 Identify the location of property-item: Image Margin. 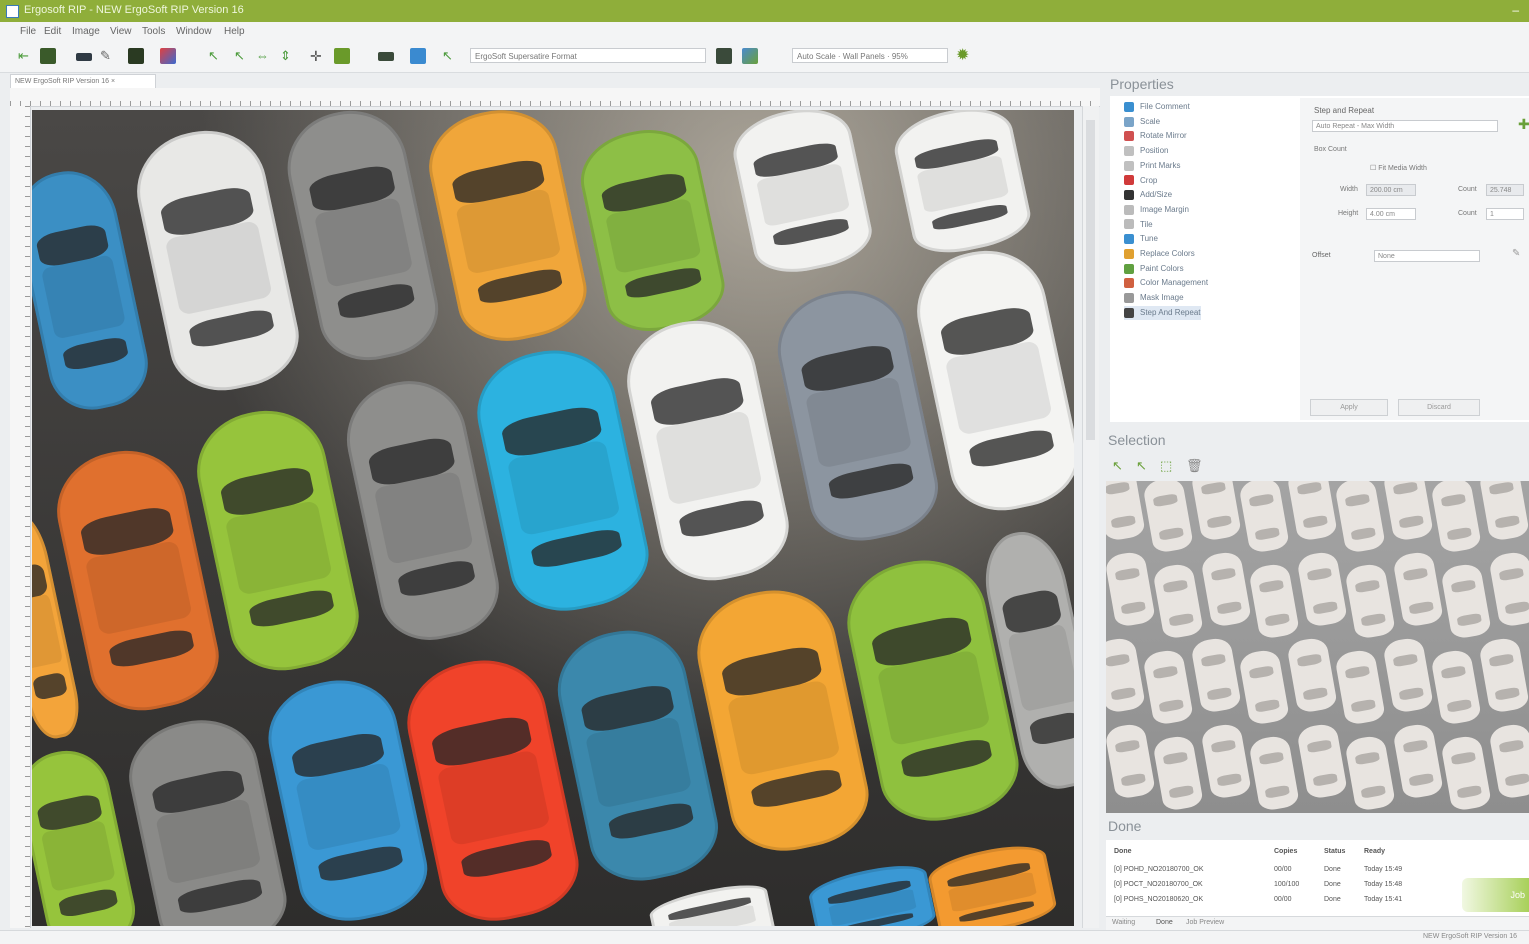
(1156, 210).